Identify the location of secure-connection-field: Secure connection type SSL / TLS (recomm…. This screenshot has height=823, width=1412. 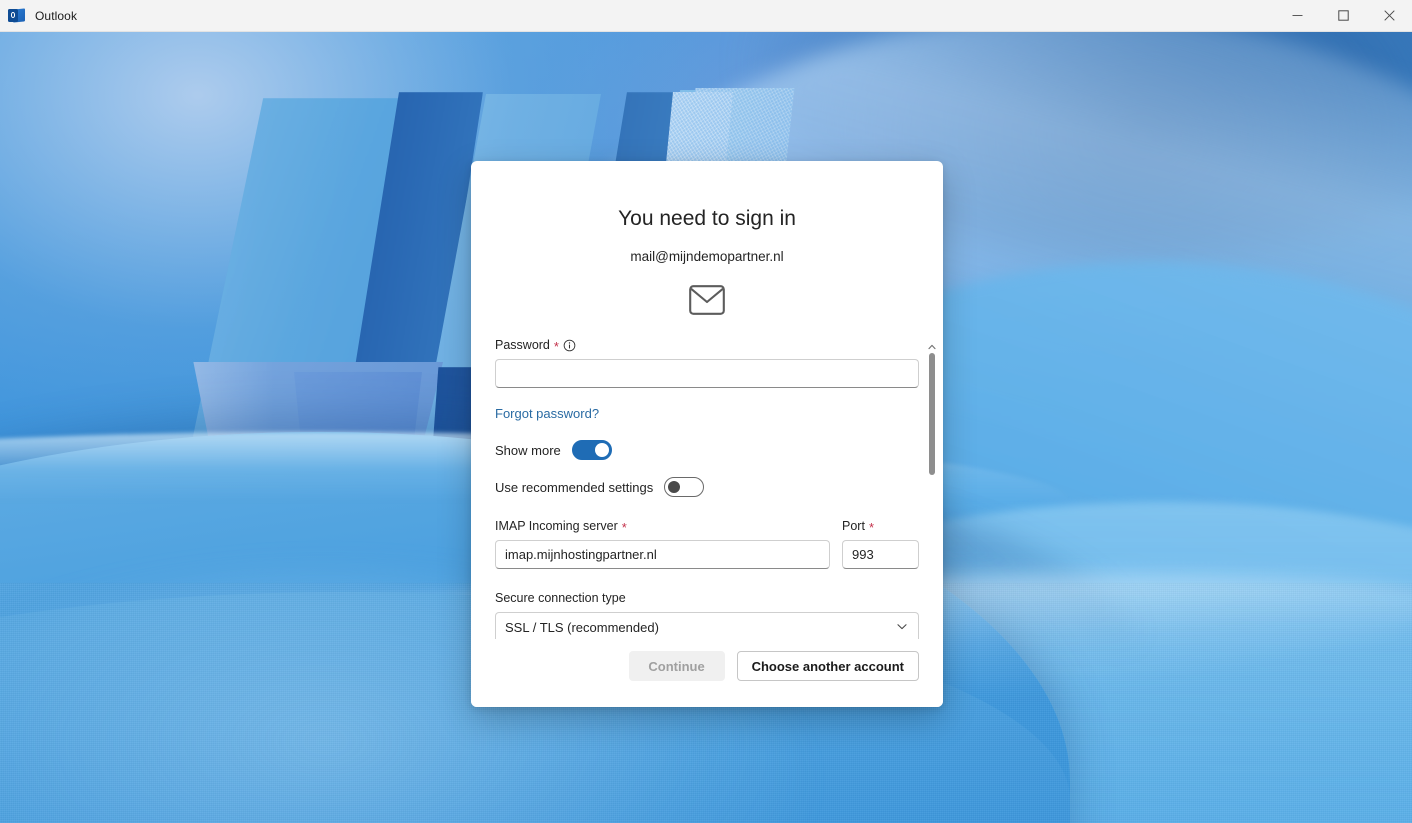
(707, 617).